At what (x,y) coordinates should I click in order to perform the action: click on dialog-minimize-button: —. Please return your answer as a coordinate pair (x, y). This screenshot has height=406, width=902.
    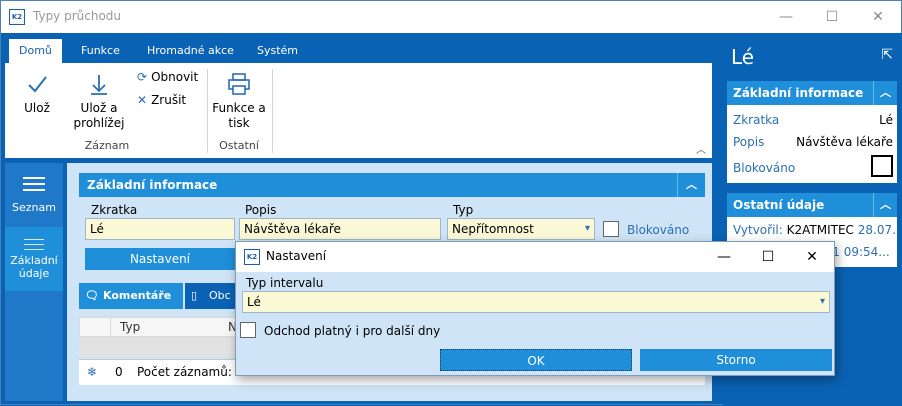
    Looking at the image, I should click on (724, 257).